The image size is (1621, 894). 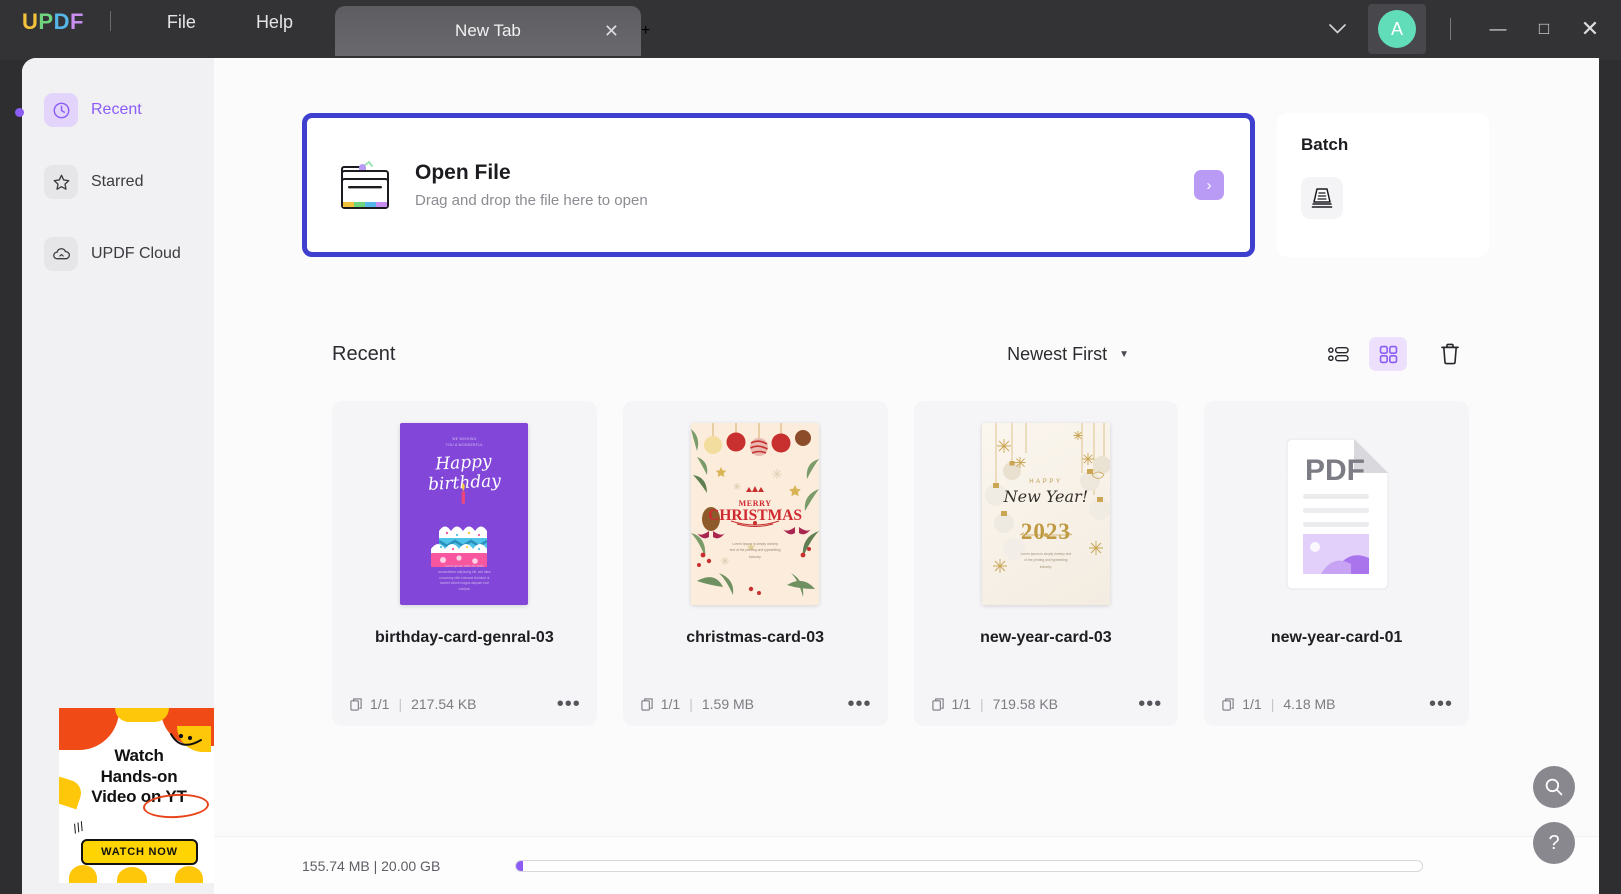 I want to click on file-card: WE WISHING YOU A WONDERFUL Happy birthday, so click(x=464, y=563).